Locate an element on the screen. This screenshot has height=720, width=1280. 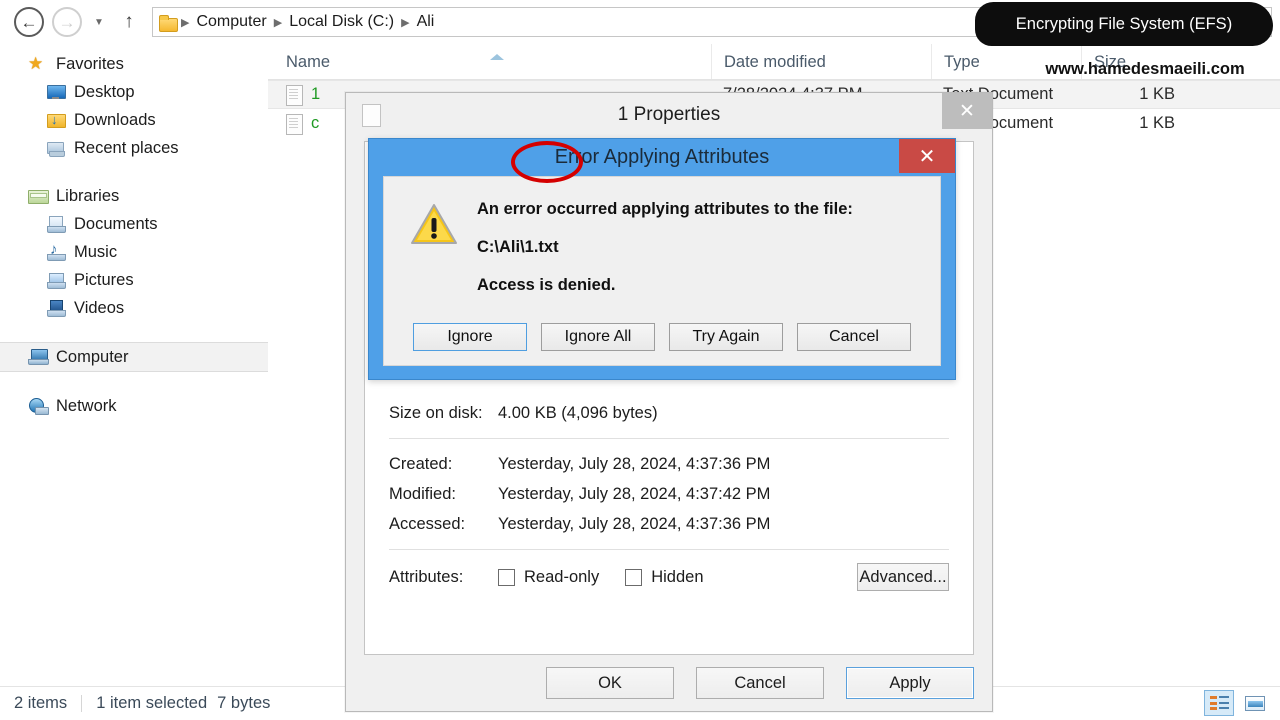
pictures-library-icon is located at coordinates (56, 280).